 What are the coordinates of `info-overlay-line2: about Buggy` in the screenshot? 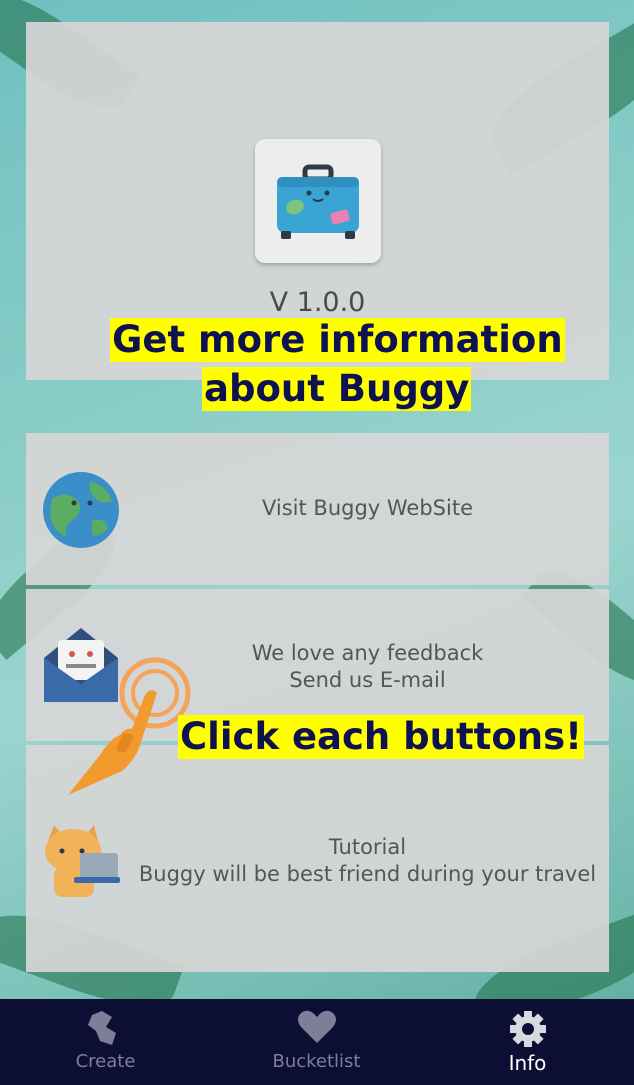 It's located at (337, 389).